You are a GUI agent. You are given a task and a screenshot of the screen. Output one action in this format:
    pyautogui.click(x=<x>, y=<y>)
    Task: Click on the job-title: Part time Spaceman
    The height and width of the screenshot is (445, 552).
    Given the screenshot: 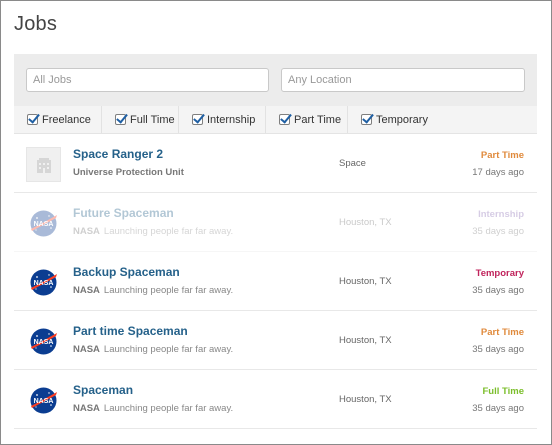 What is the action you would take?
    pyautogui.click(x=130, y=331)
    